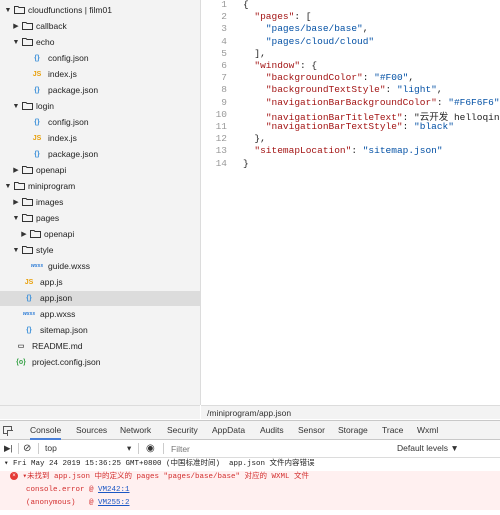 The image size is (500, 515). Describe the element at coordinates (306, 28) in the screenshot. I see `code-line: "pages/base/base",` at that location.